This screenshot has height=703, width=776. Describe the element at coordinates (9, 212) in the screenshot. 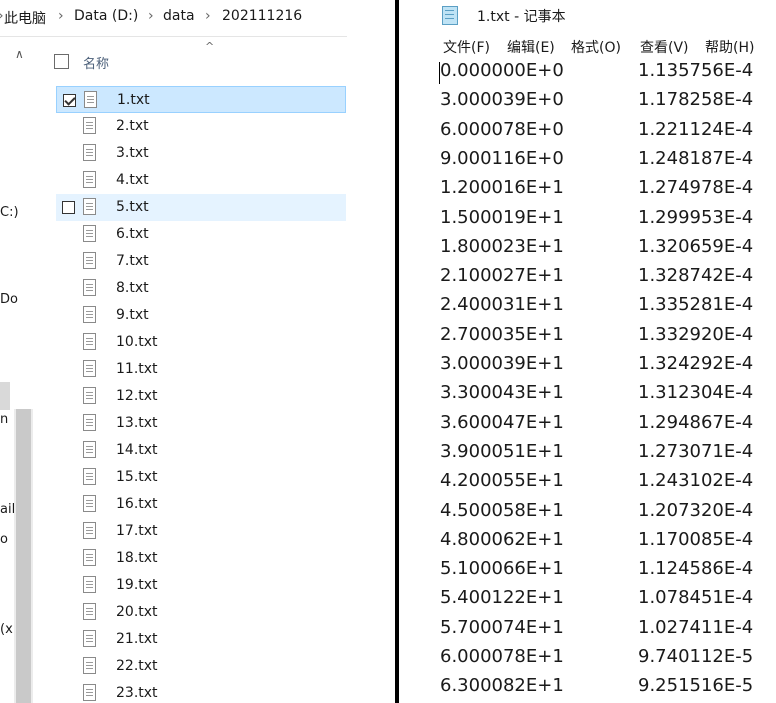

I see `nav-item-fragment: C:)` at that location.